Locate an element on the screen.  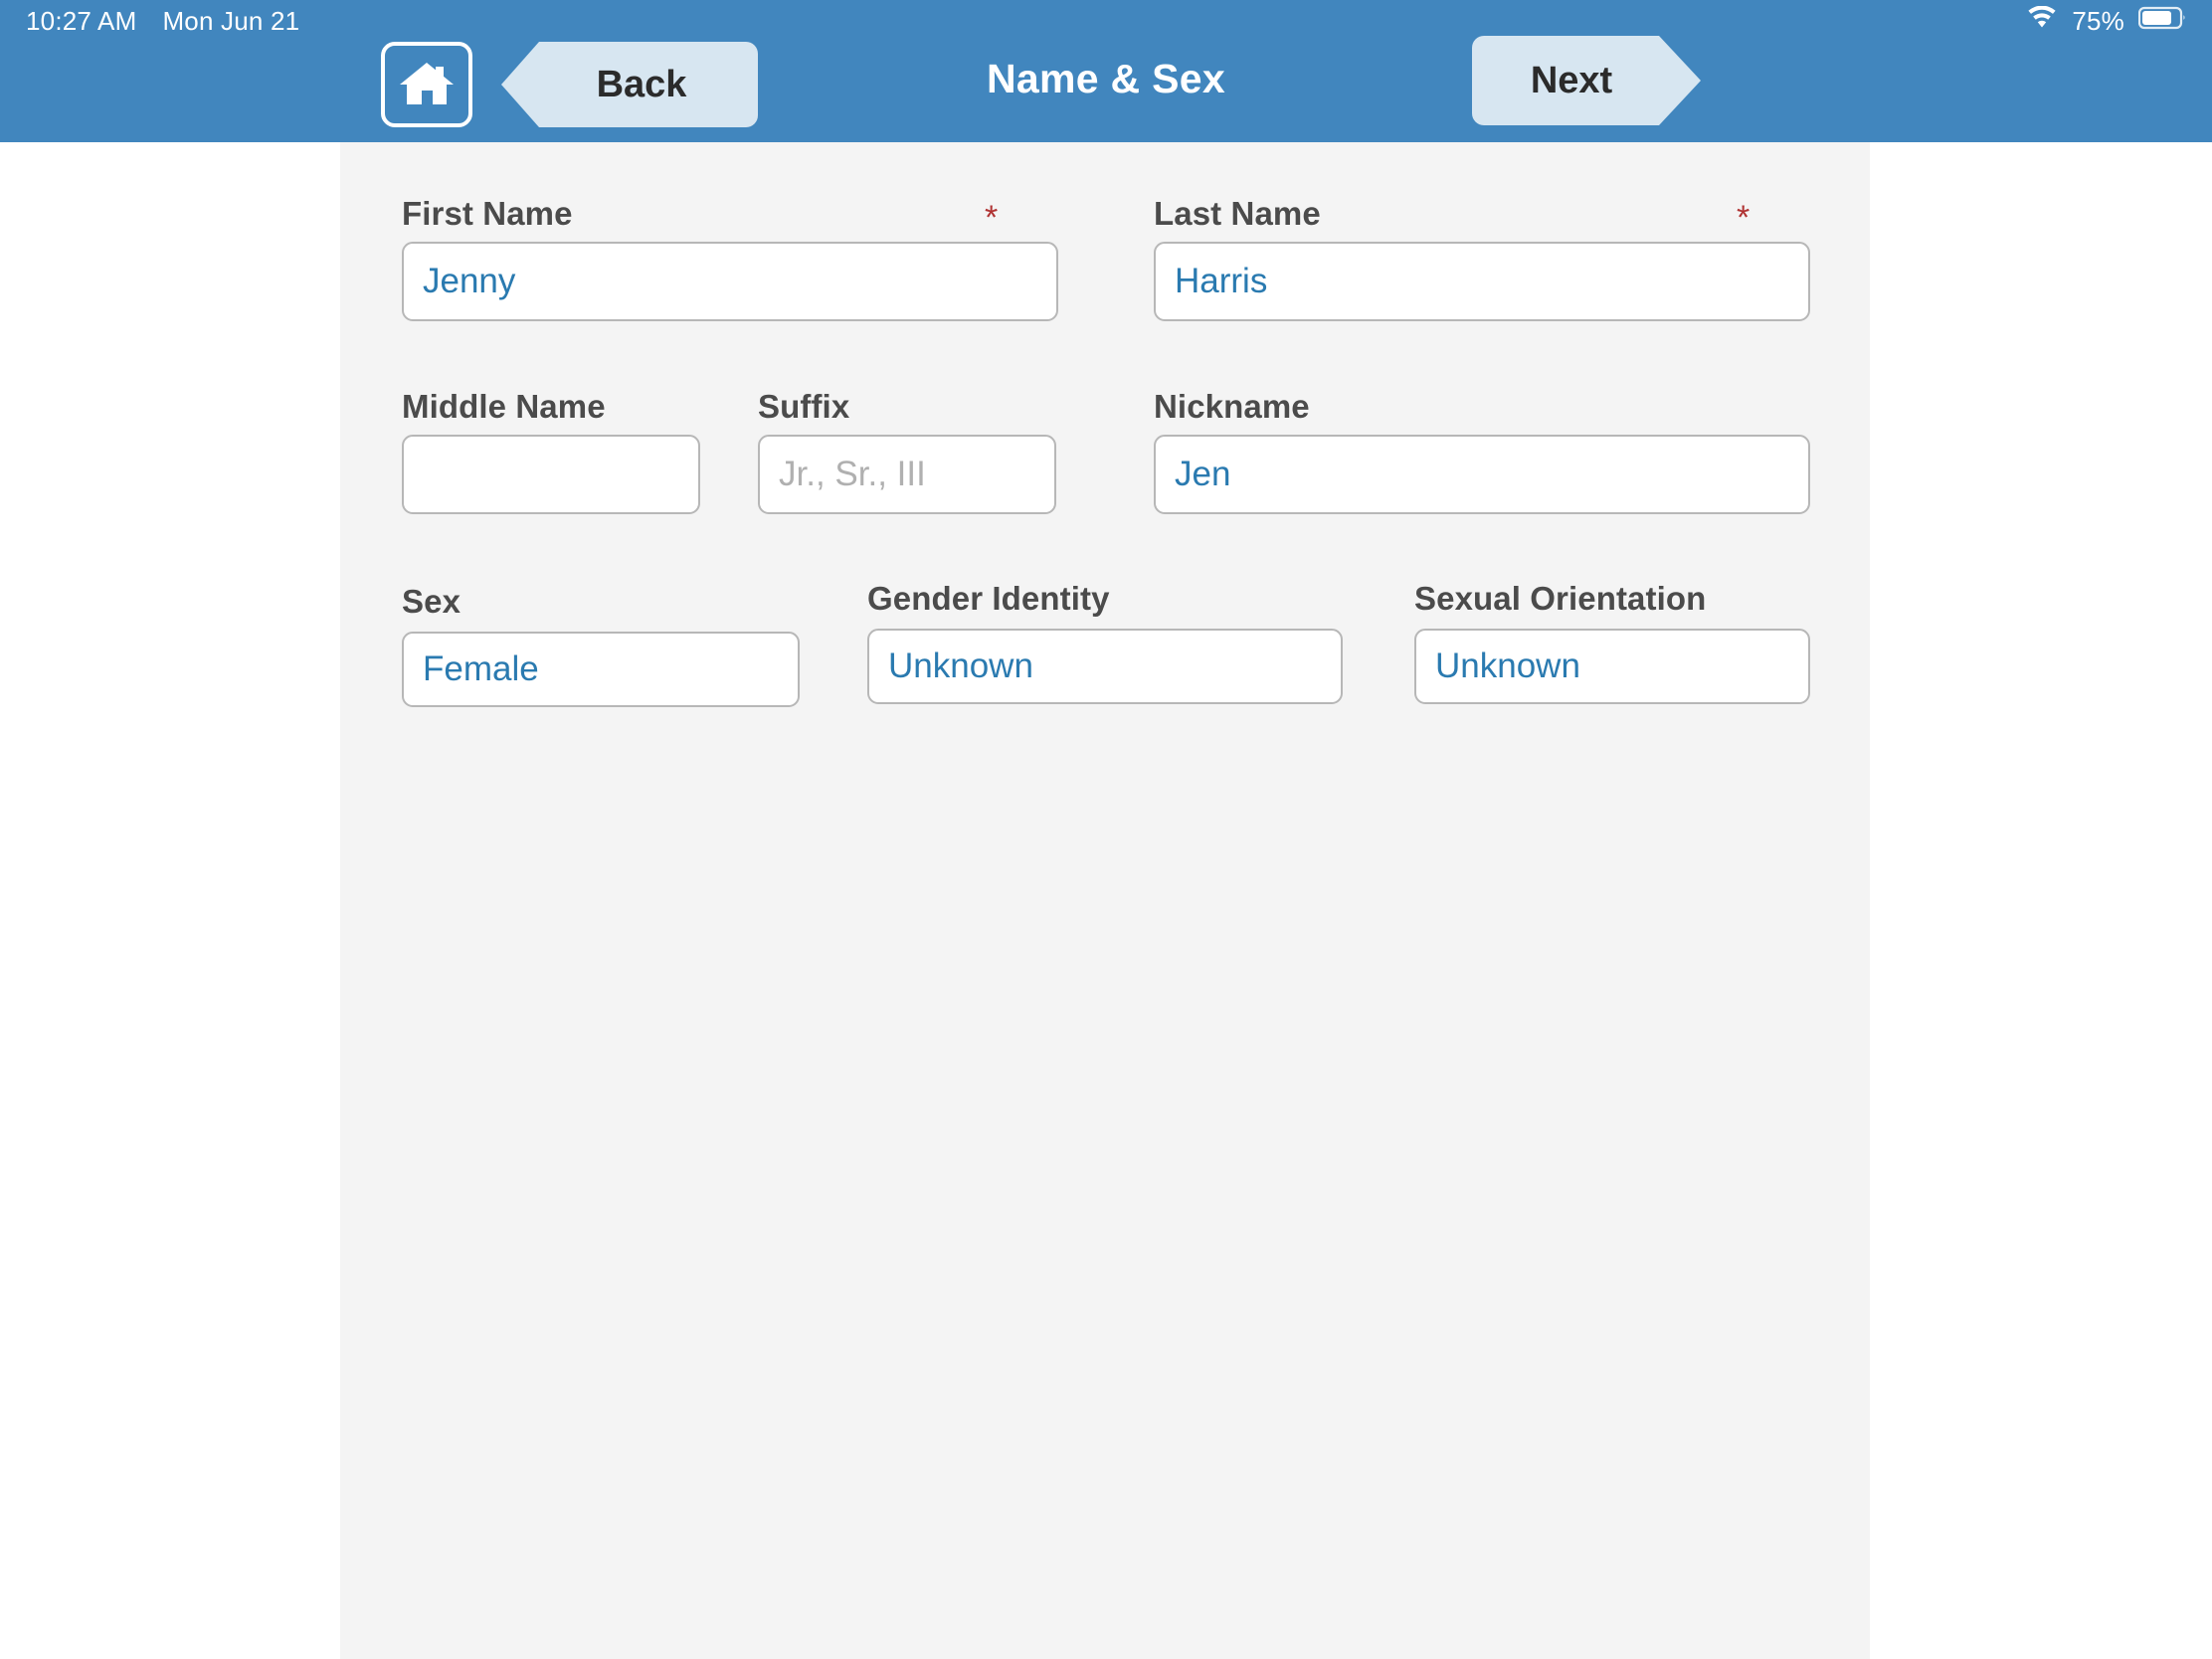
status-bar-date: Mon Jun 21 is located at coordinates (231, 20).